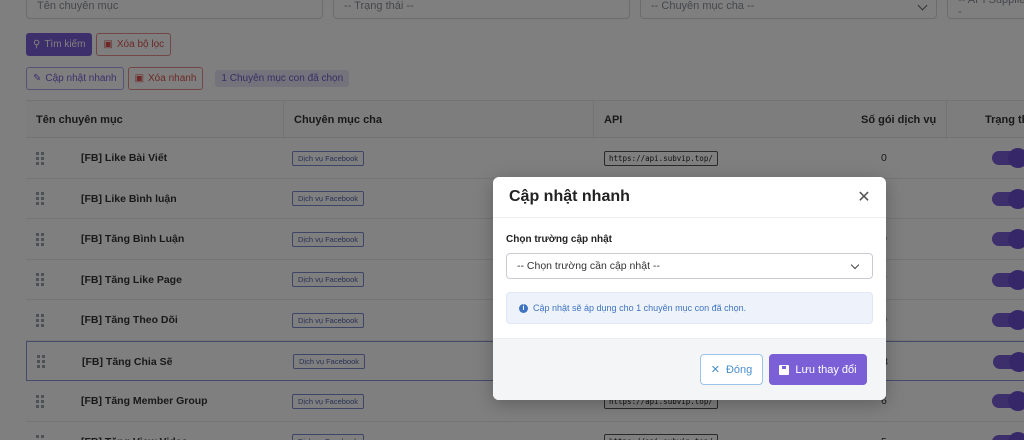 This screenshot has width=1024, height=440. Describe the element at coordinates (784, 369) in the screenshot. I see `save-icon` at that location.